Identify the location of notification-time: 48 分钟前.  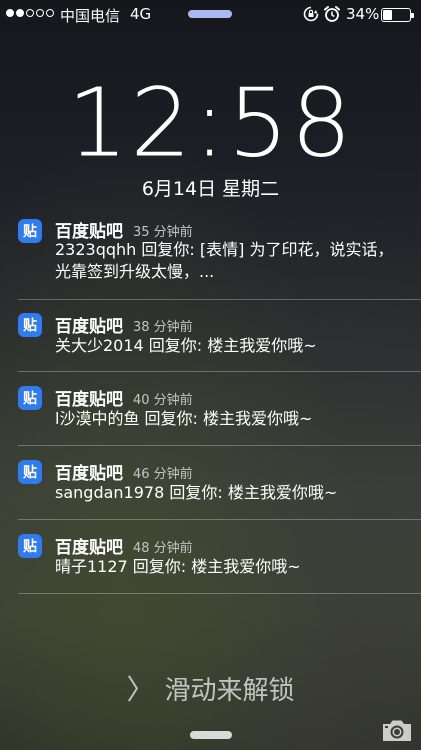
(163, 548).